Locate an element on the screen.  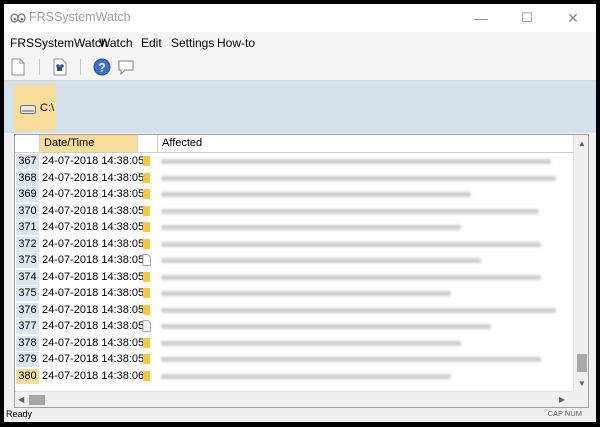
table-row: 370 24-07-2018 14:38:05 is located at coordinates (294, 211).